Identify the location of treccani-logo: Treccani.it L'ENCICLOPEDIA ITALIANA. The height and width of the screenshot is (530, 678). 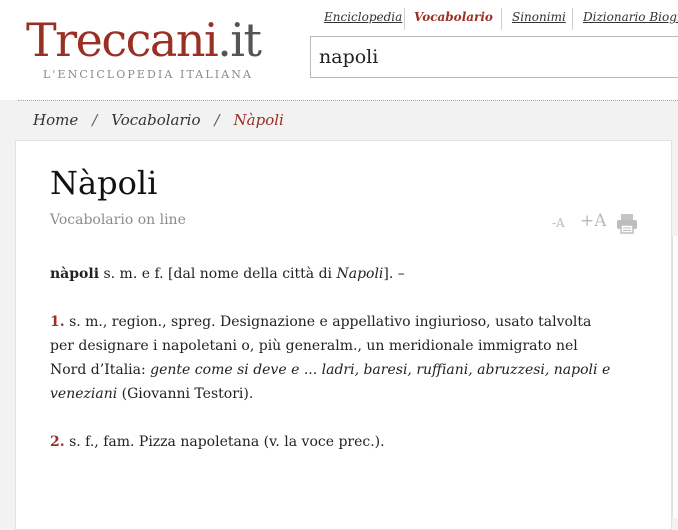
(149, 50).